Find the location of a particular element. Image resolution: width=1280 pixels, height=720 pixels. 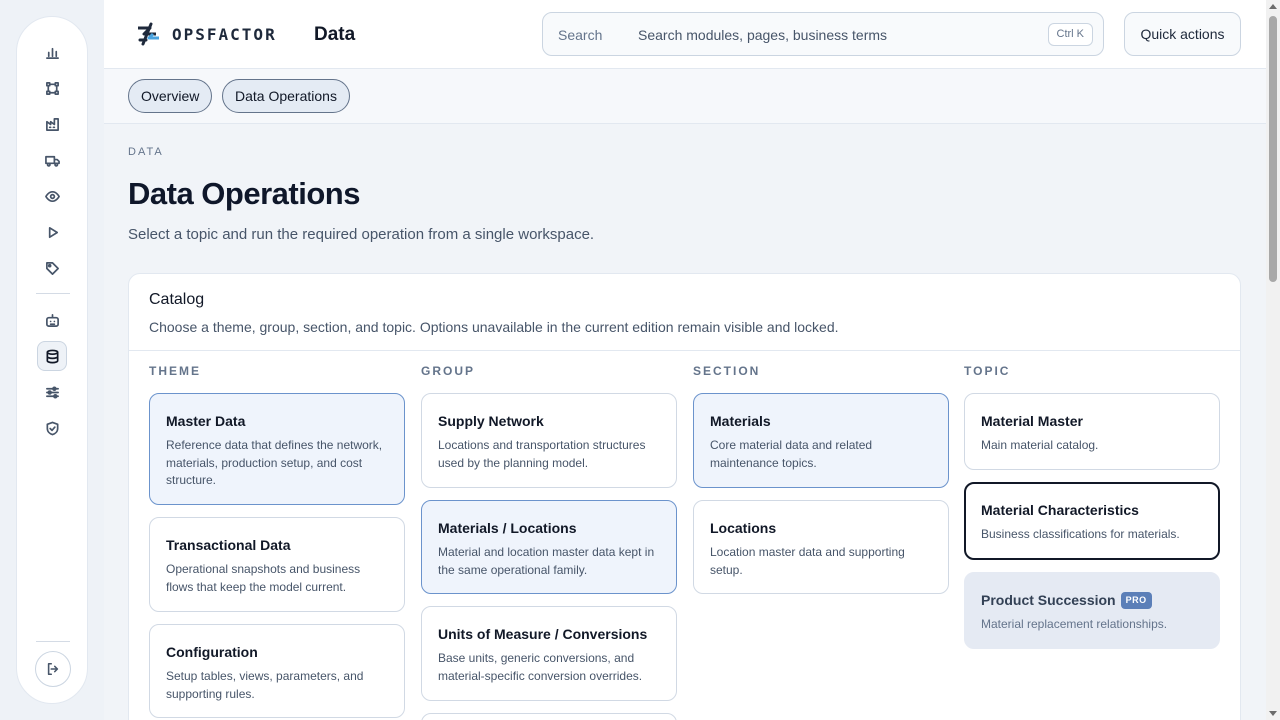

tab-overview: Overview is located at coordinates (170, 96).